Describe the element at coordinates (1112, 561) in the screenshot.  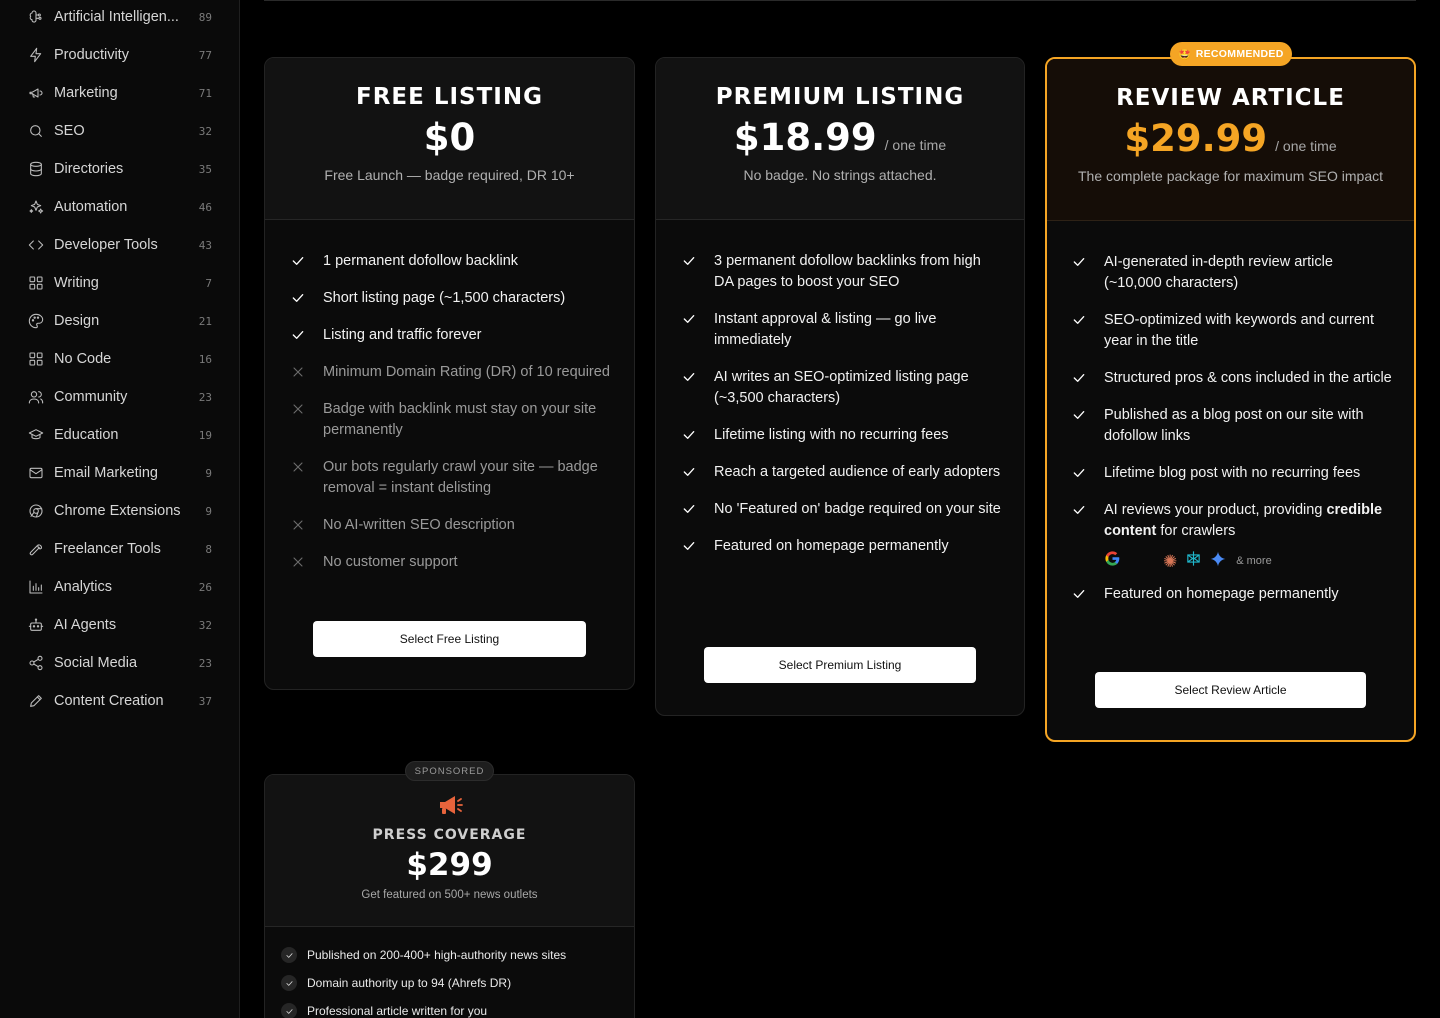
I see `google-icon` at that location.